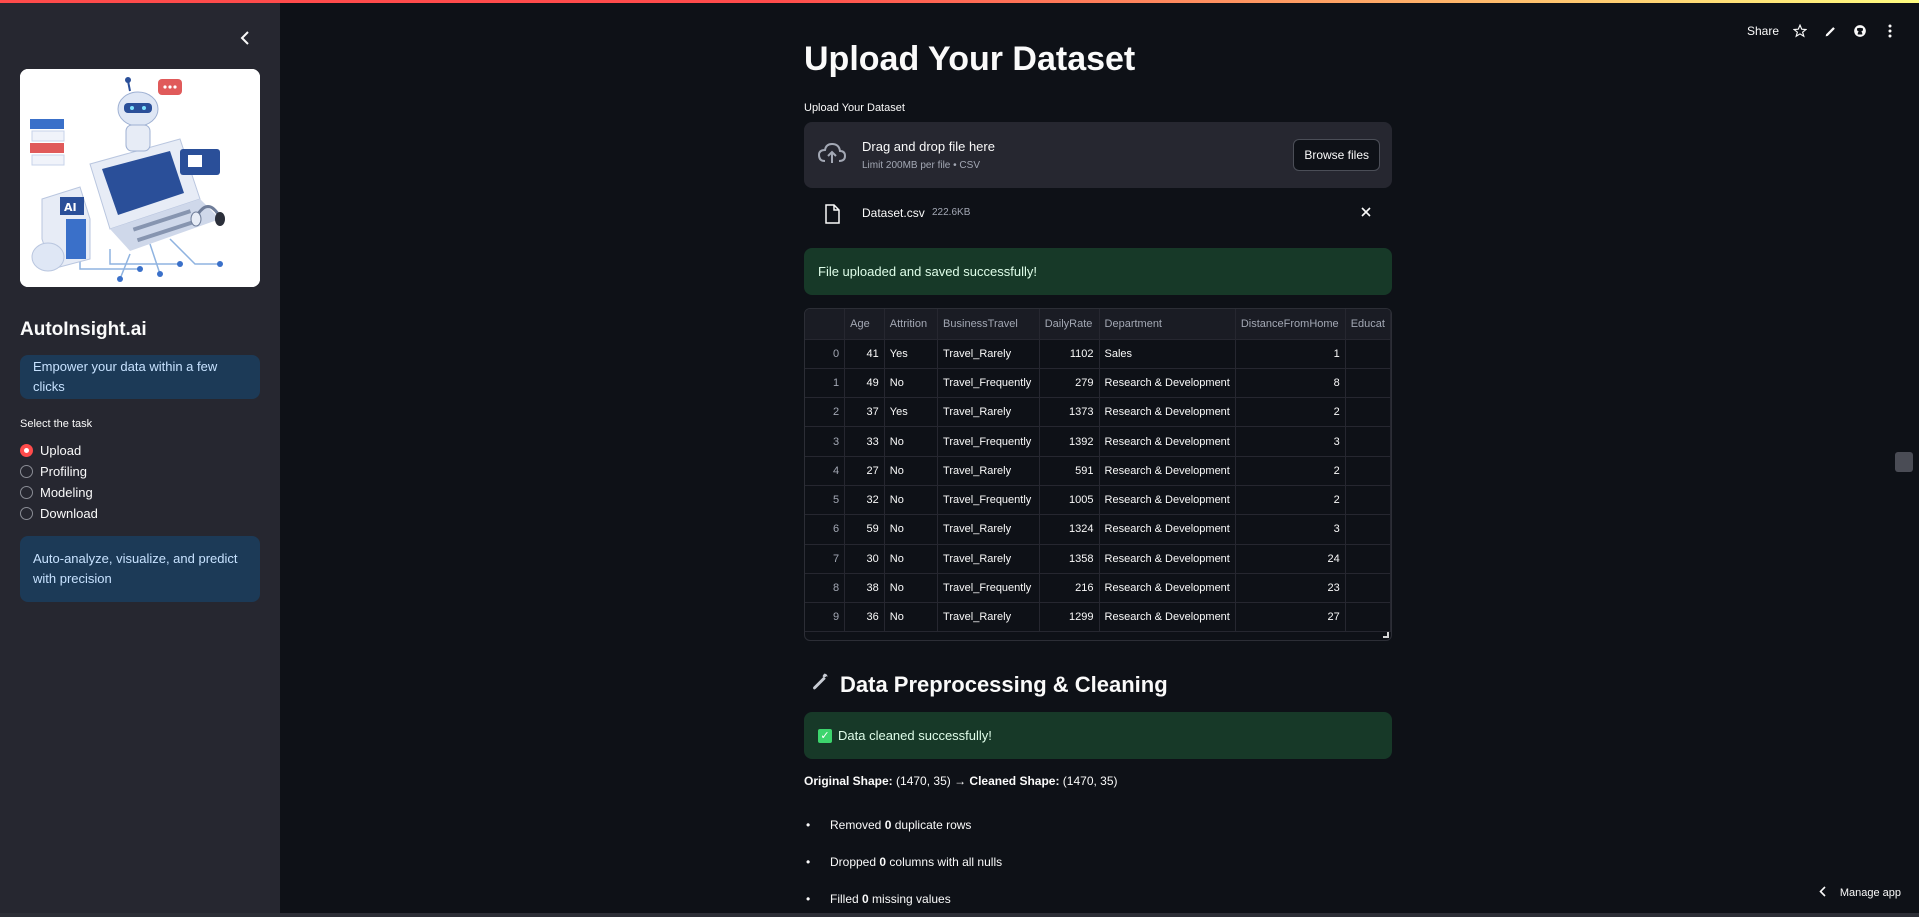 The image size is (1919, 917). Describe the element at coordinates (1069, 559) in the screenshot. I see `table-cell: 1358` at that location.